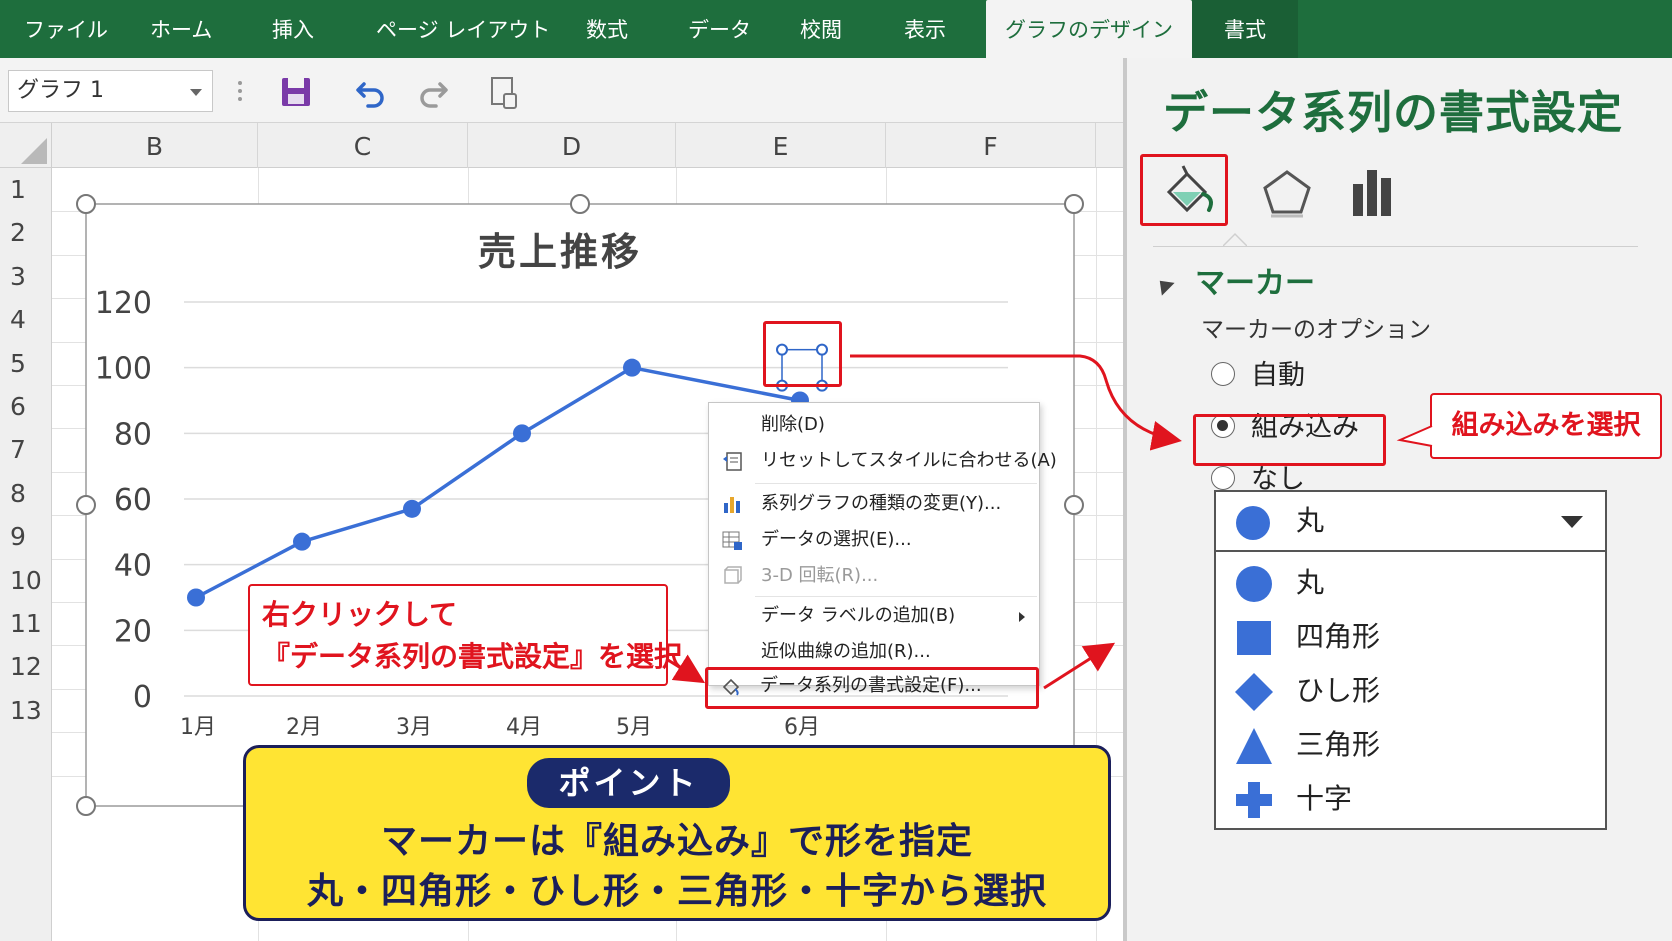 The image size is (1672, 941). Describe the element at coordinates (1546, 426) in the screenshot. I see `callout-select-built-in: 組み込みを選択` at that location.